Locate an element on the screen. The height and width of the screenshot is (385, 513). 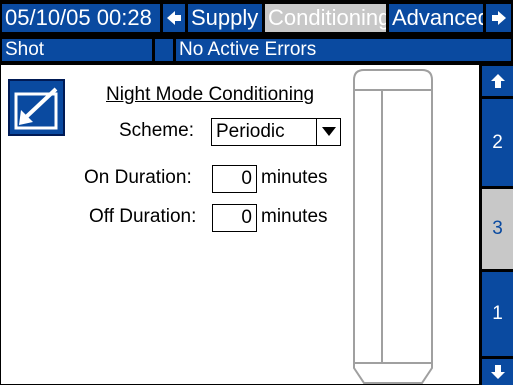
page-3-label: 3 is located at coordinates (497, 228).